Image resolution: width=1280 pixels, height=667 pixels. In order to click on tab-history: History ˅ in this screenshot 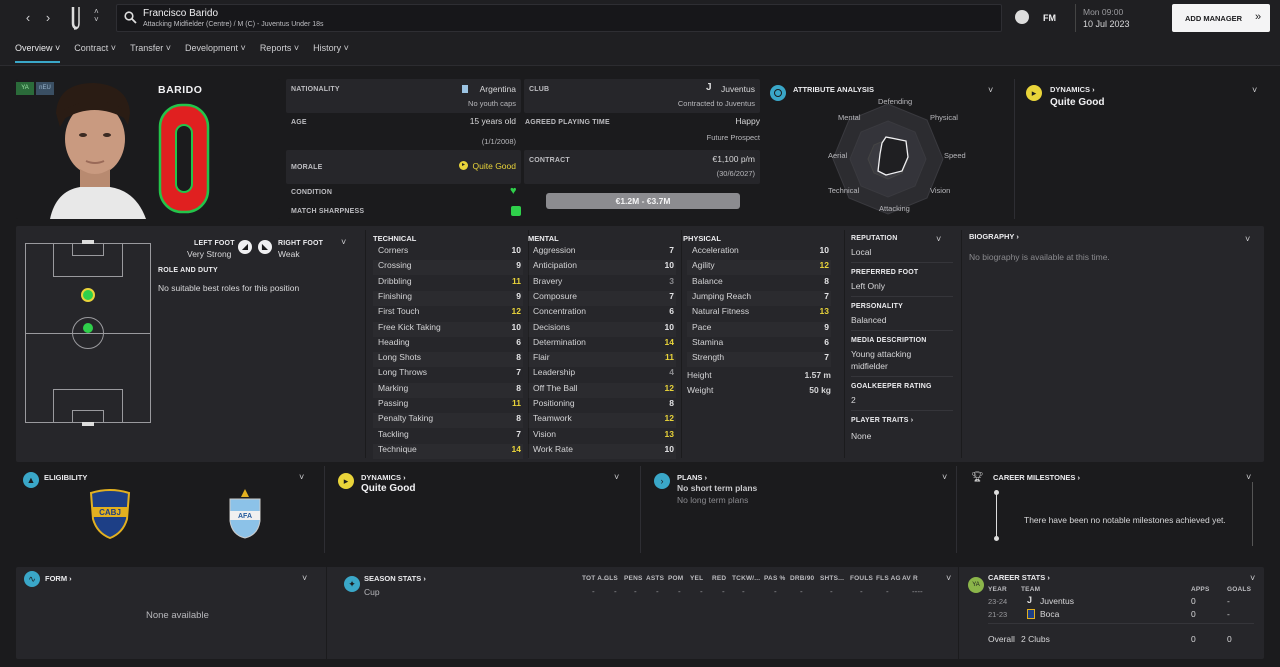, I will do `click(331, 53)`.